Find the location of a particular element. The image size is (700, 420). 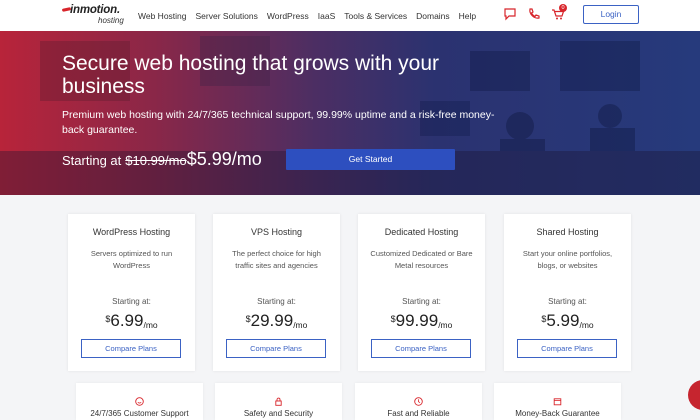

plan-price: $ 5.99 /mo is located at coordinates (567, 321).